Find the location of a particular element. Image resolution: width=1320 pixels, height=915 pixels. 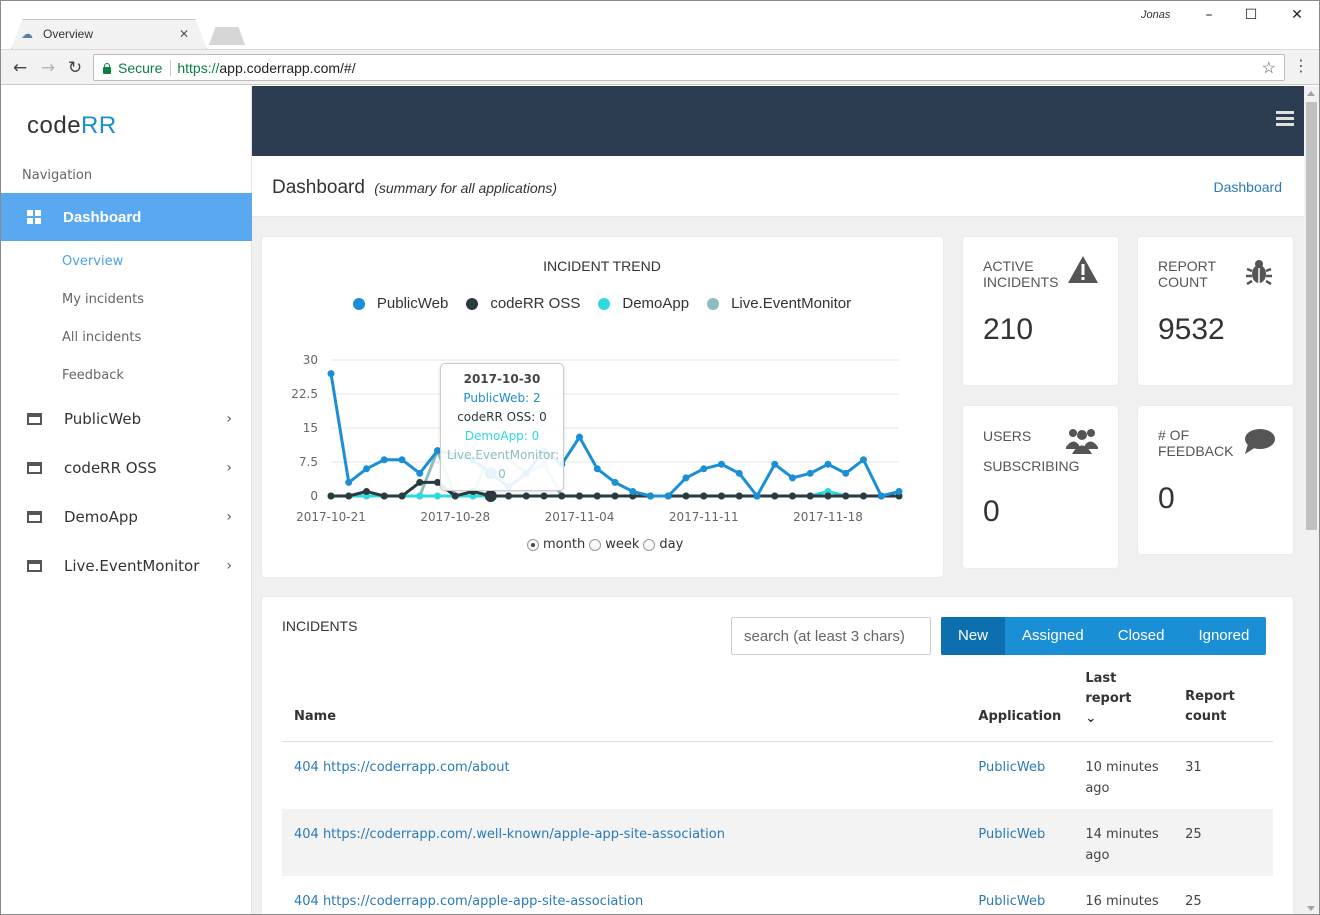

range-label: month is located at coordinates (564, 544).